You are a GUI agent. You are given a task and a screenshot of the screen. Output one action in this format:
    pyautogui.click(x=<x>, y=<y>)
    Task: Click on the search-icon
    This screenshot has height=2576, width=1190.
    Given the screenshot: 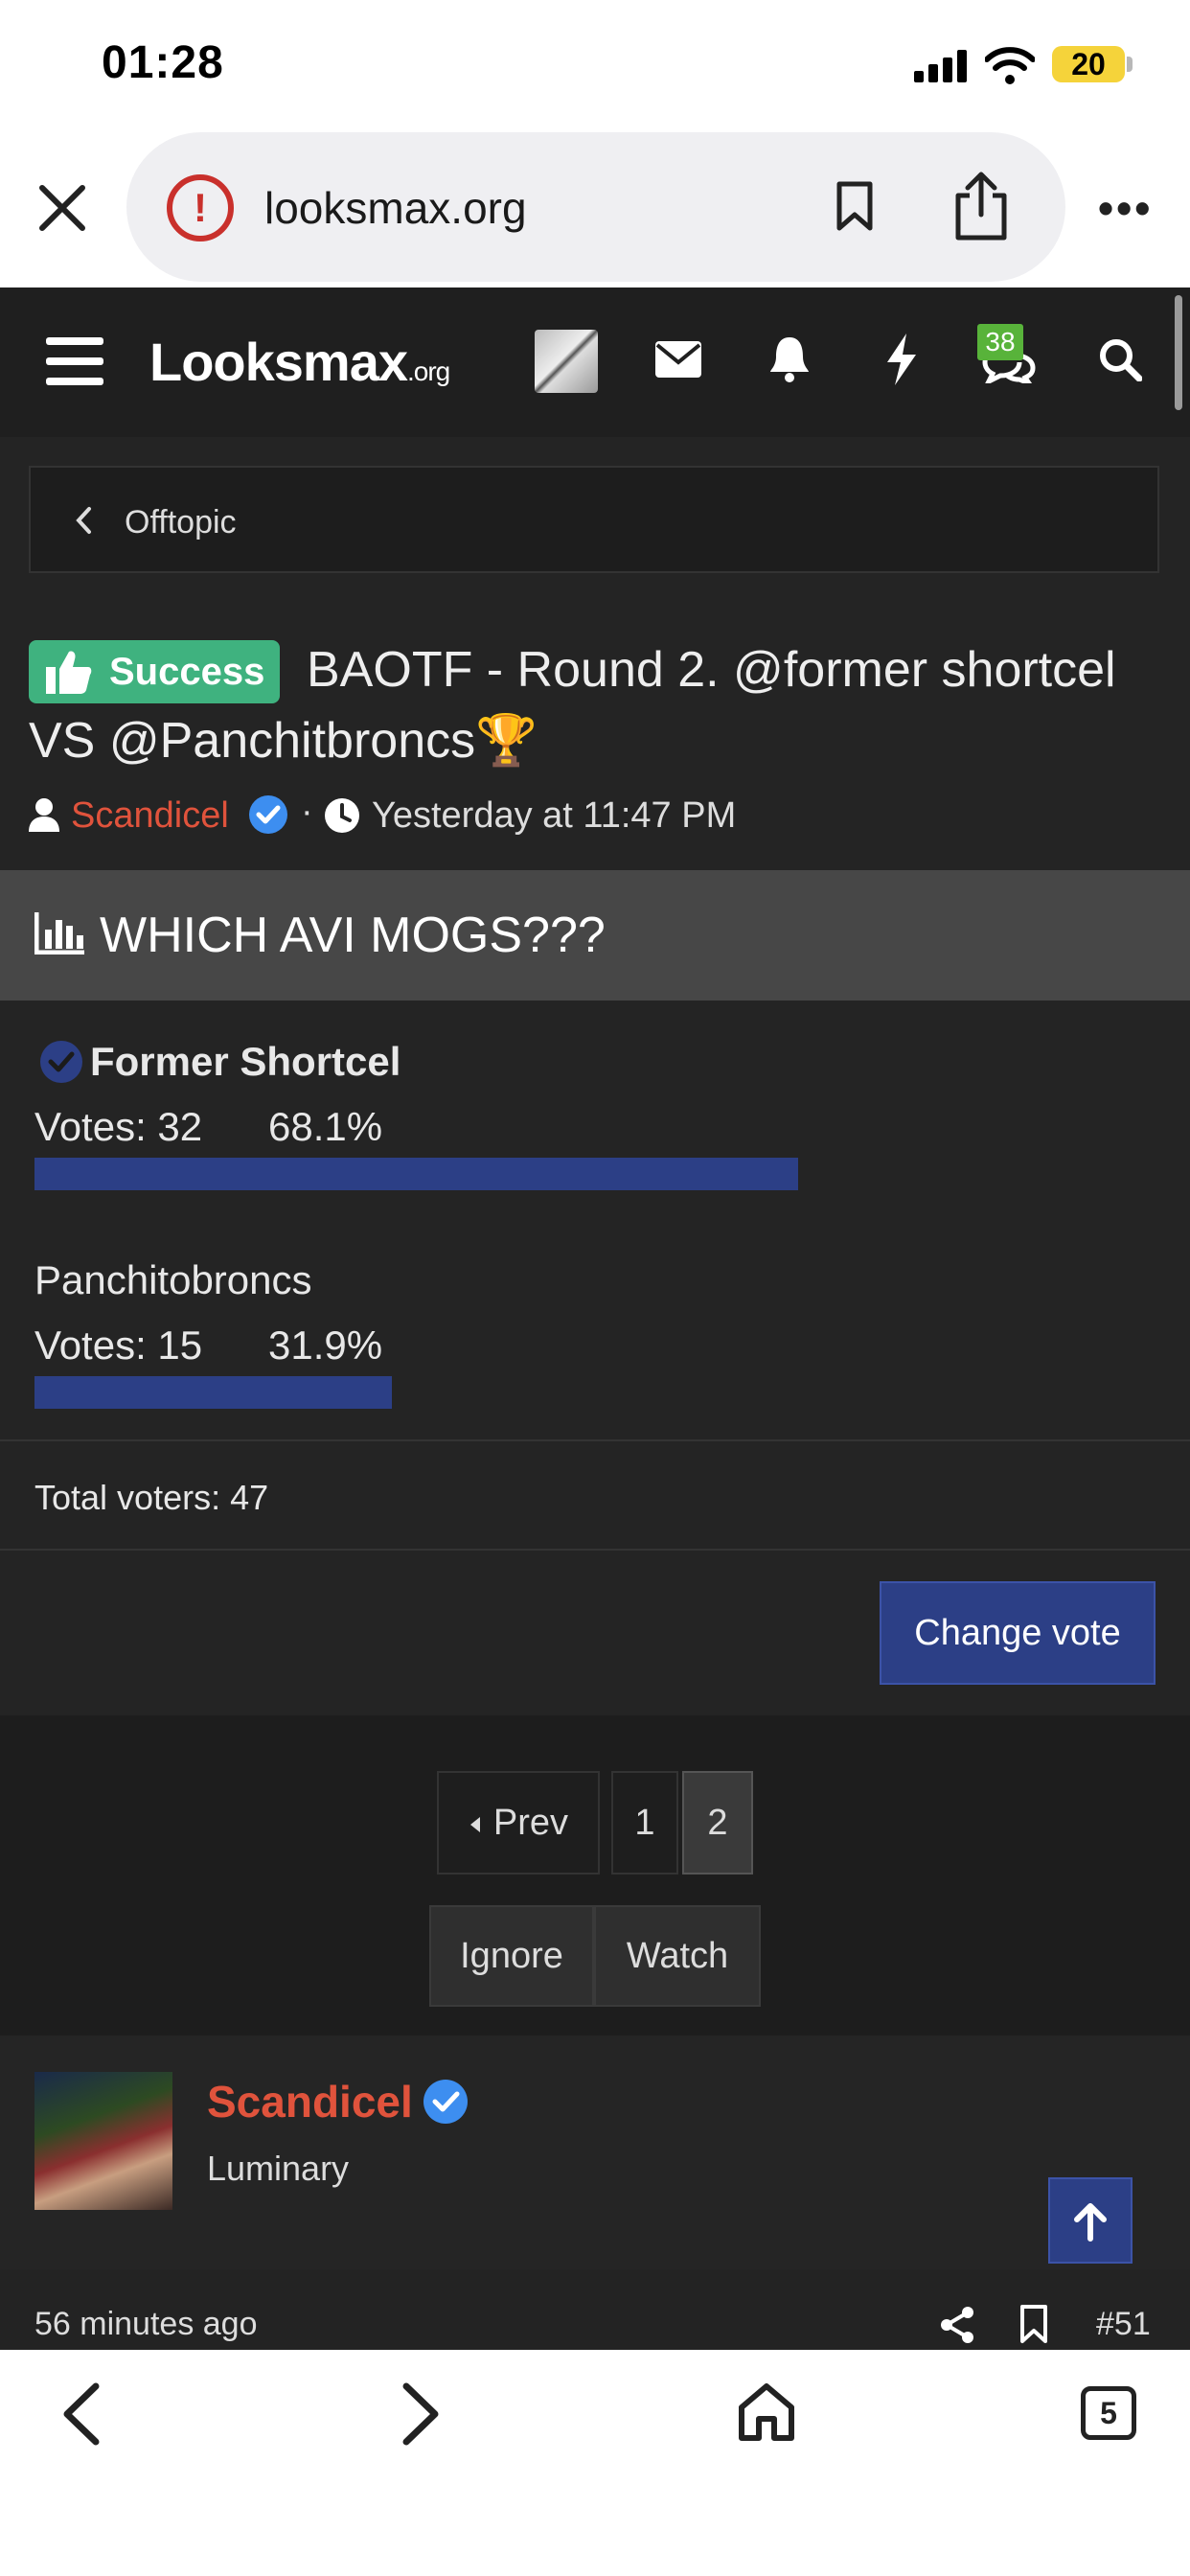 What is the action you would take?
    pyautogui.click(x=1120, y=359)
    